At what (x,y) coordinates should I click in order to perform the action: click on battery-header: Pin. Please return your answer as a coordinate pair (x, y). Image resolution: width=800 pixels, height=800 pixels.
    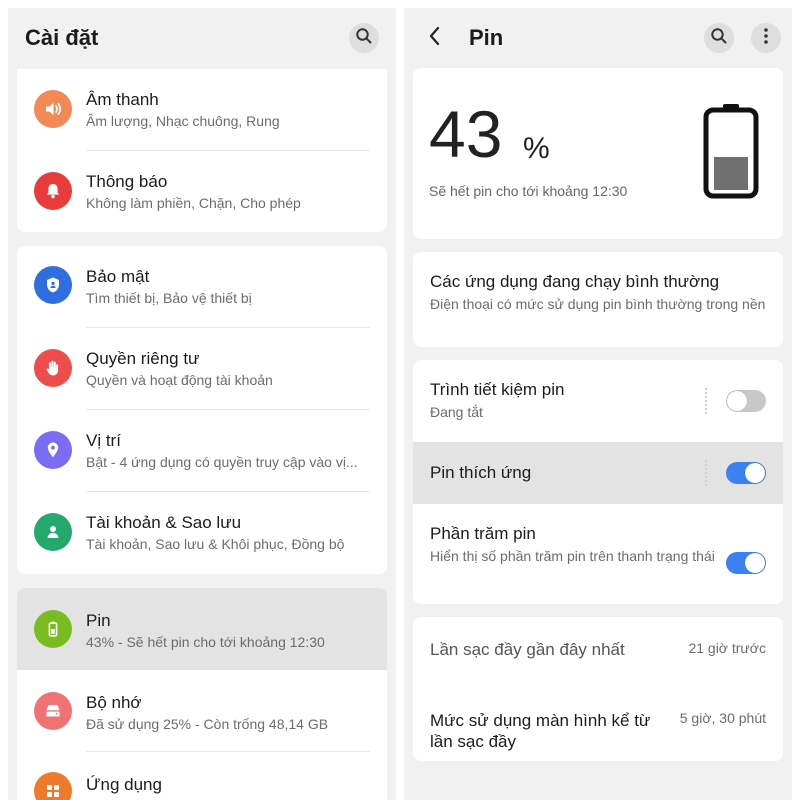
    Looking at the image, I should click on (598, 38).